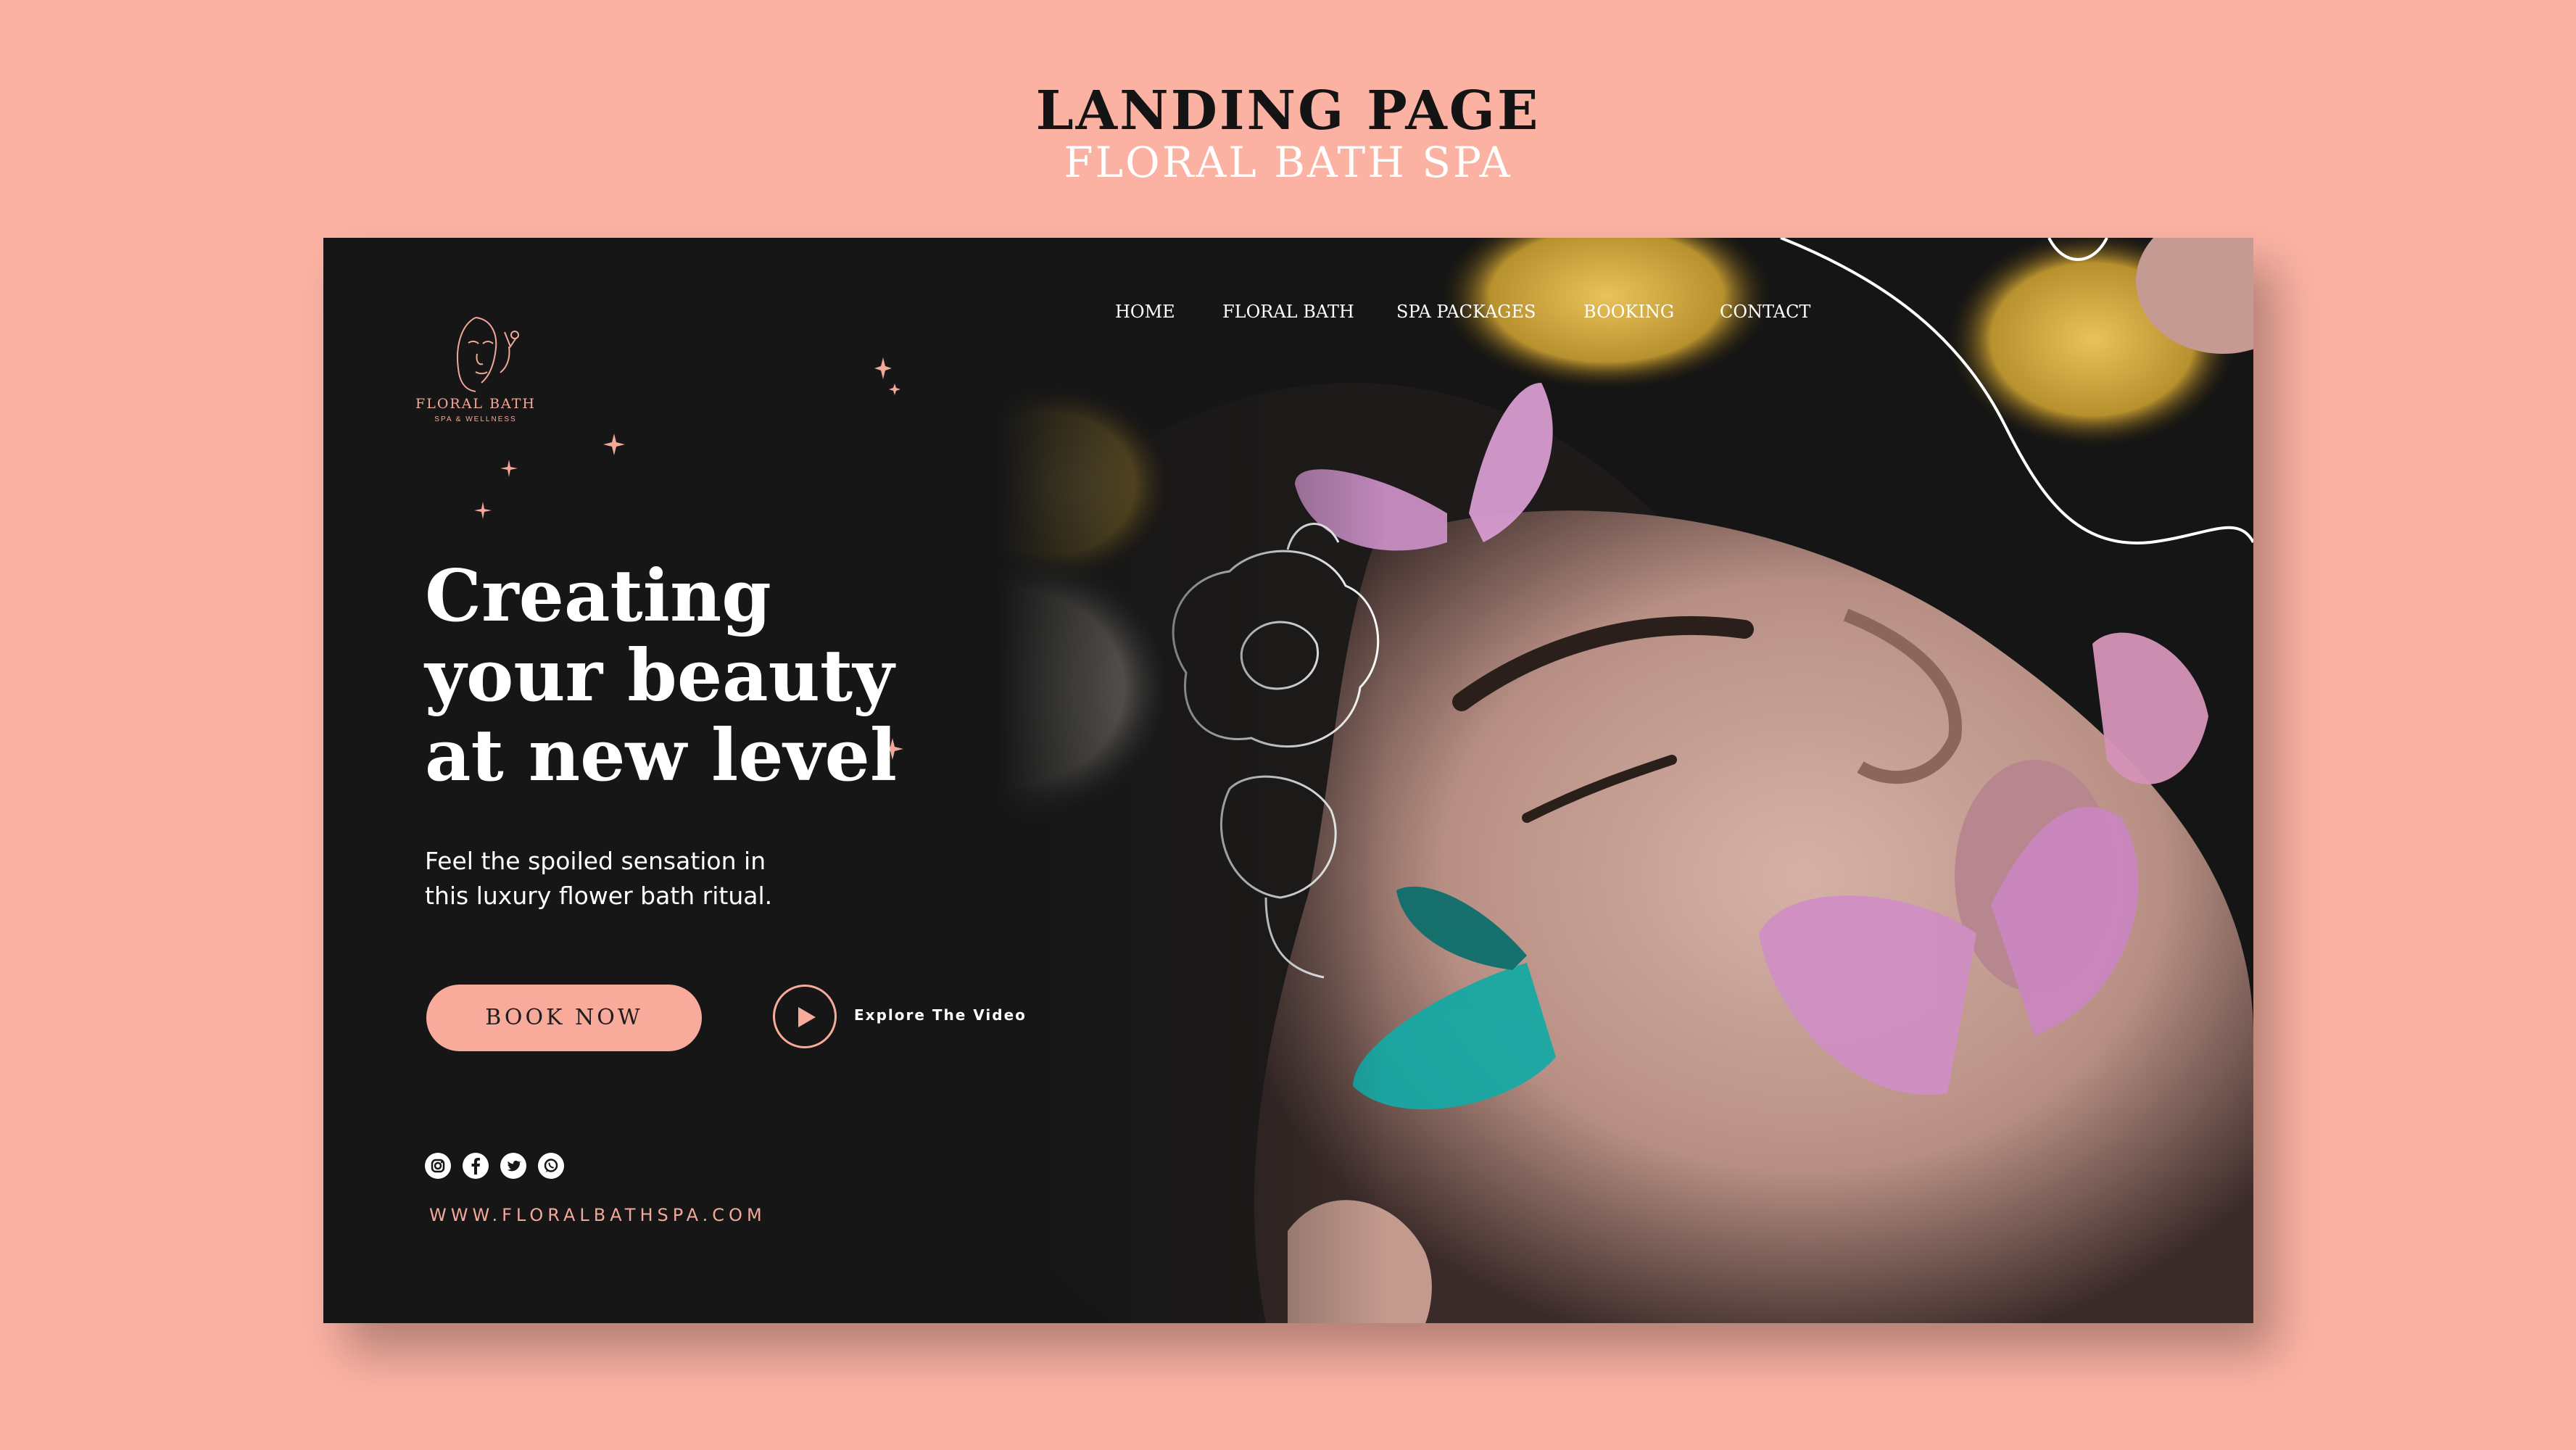 The image size is (2576, 1450). Describe the element at coordinates (475, 419) in the screenshot. I see `brand-tagline: SPA & WELLNESS` at that location.